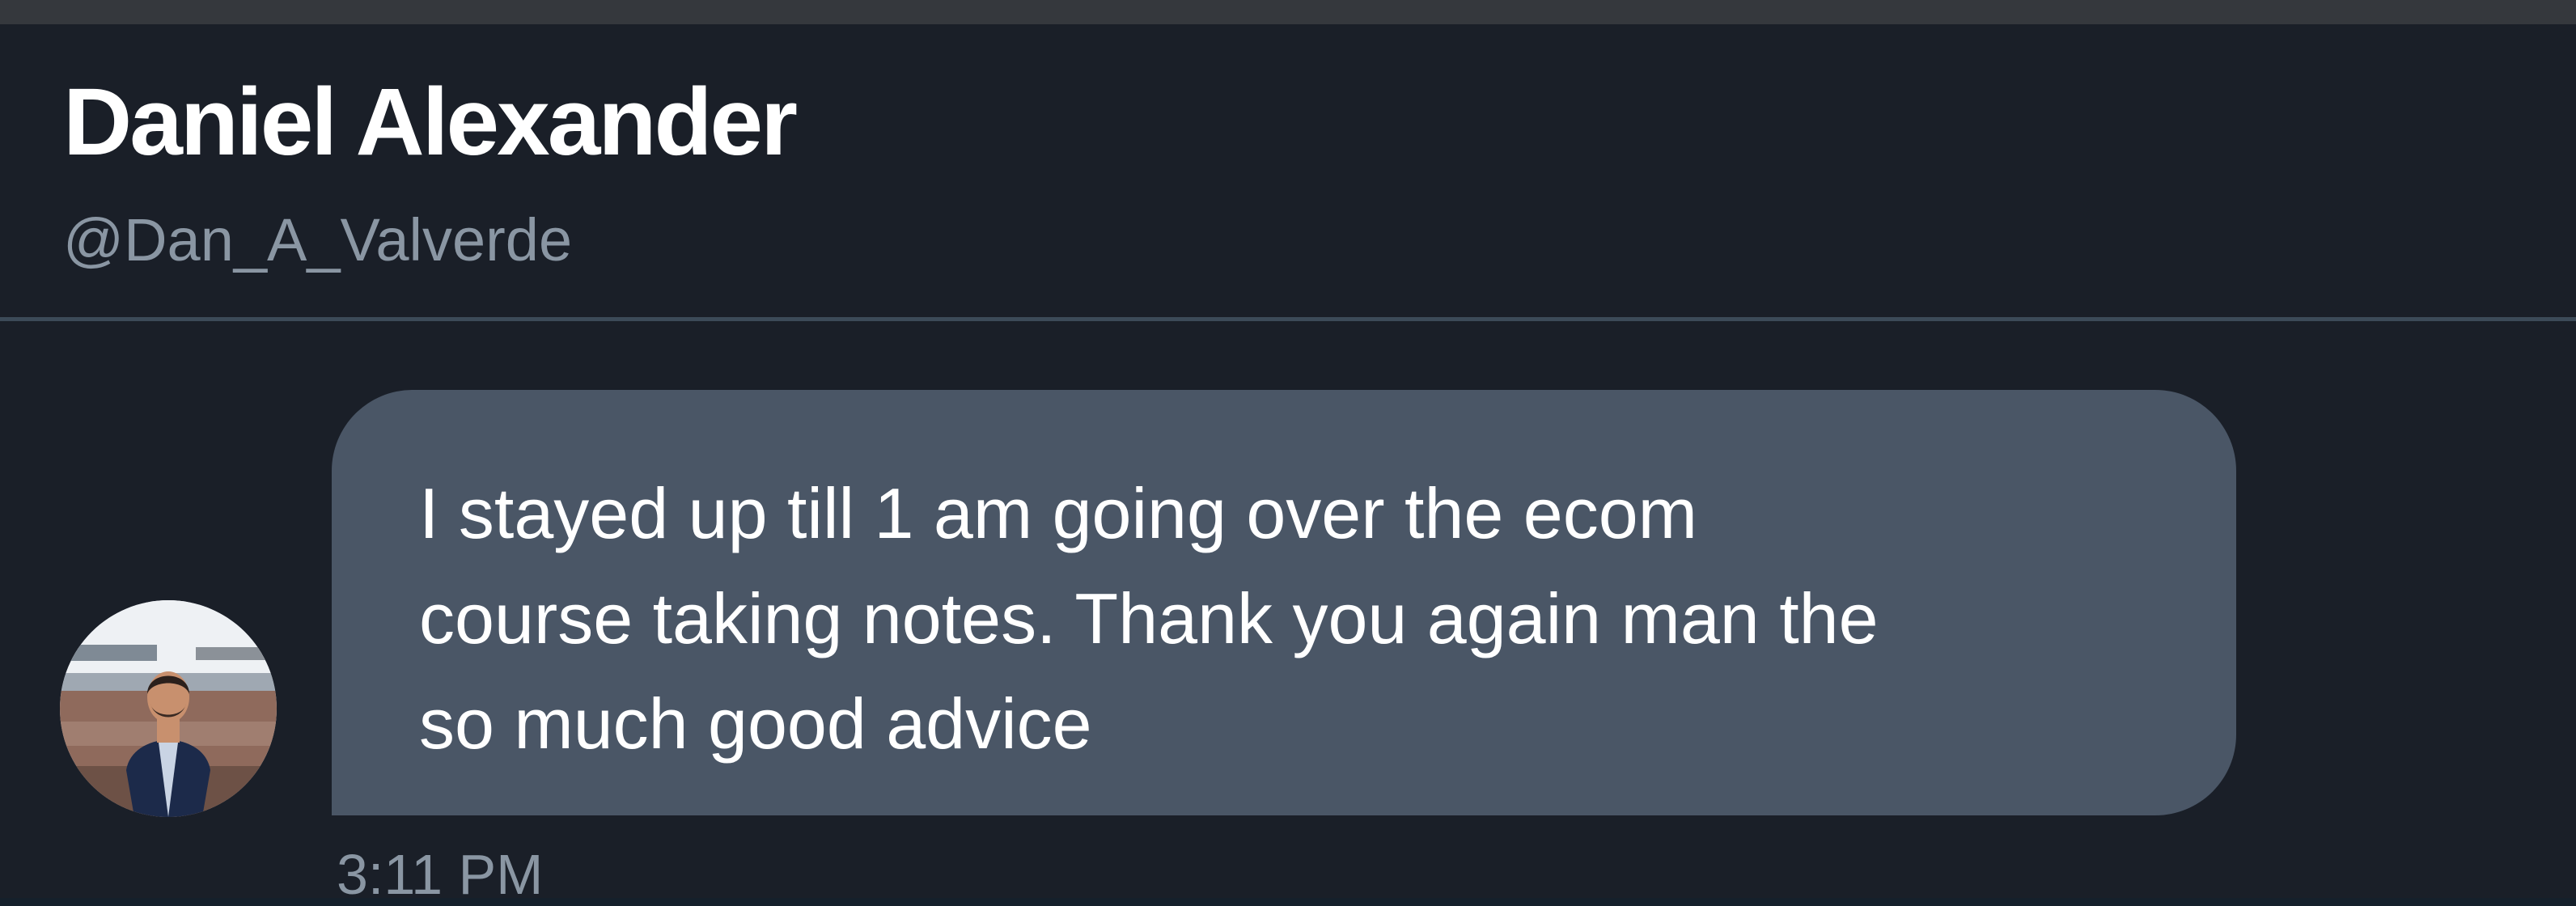 The height and width of the screenshot is (906, 2576). Describe the element at coordinates (440, 875) in the screenshot. I see `message-timestamp: 3:11 PM` at that location.